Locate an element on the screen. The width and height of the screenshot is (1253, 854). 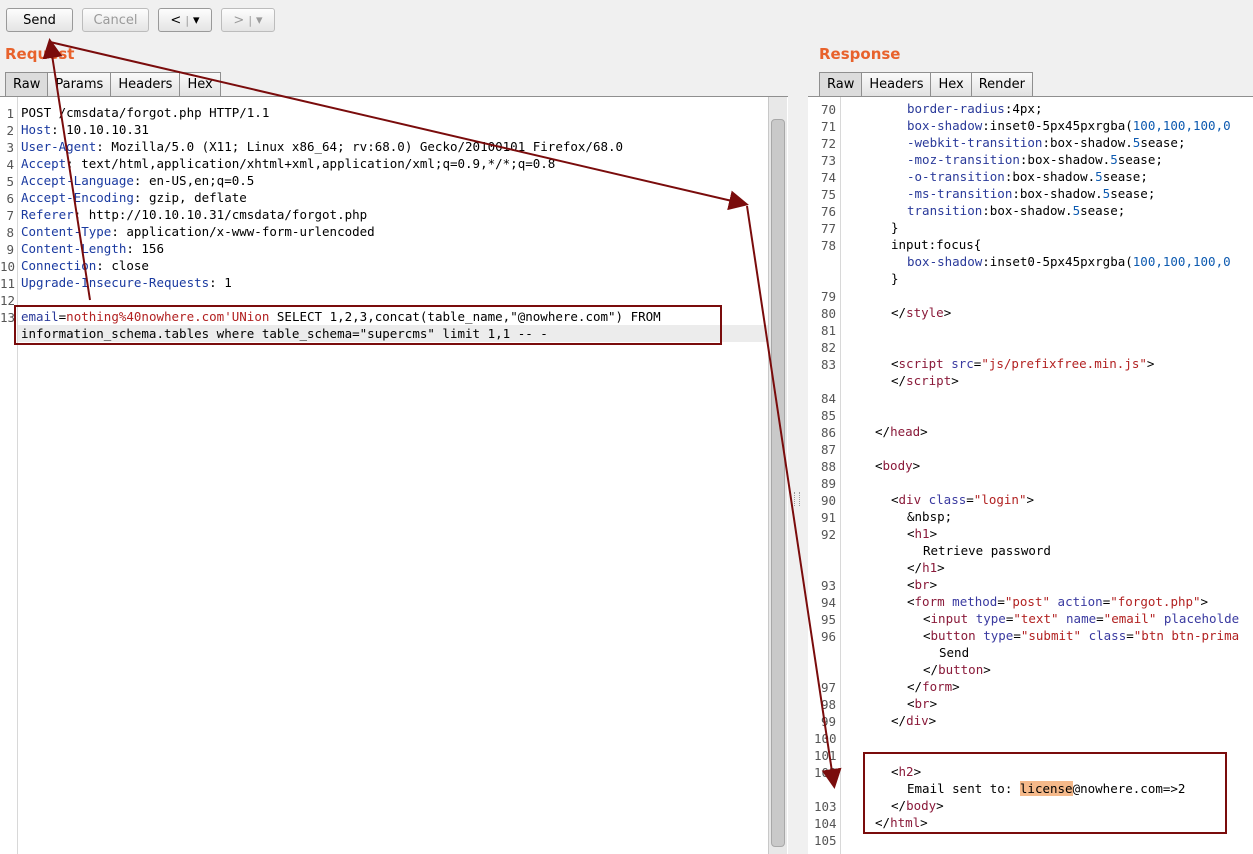
arrow-to-result is located at coordinates (794, 497).